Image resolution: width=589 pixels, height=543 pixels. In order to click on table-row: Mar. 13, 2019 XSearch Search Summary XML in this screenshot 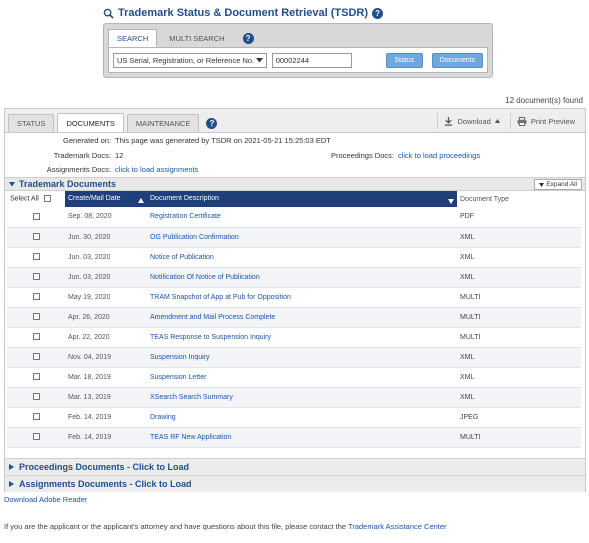, I will do `click(294, 397)`.